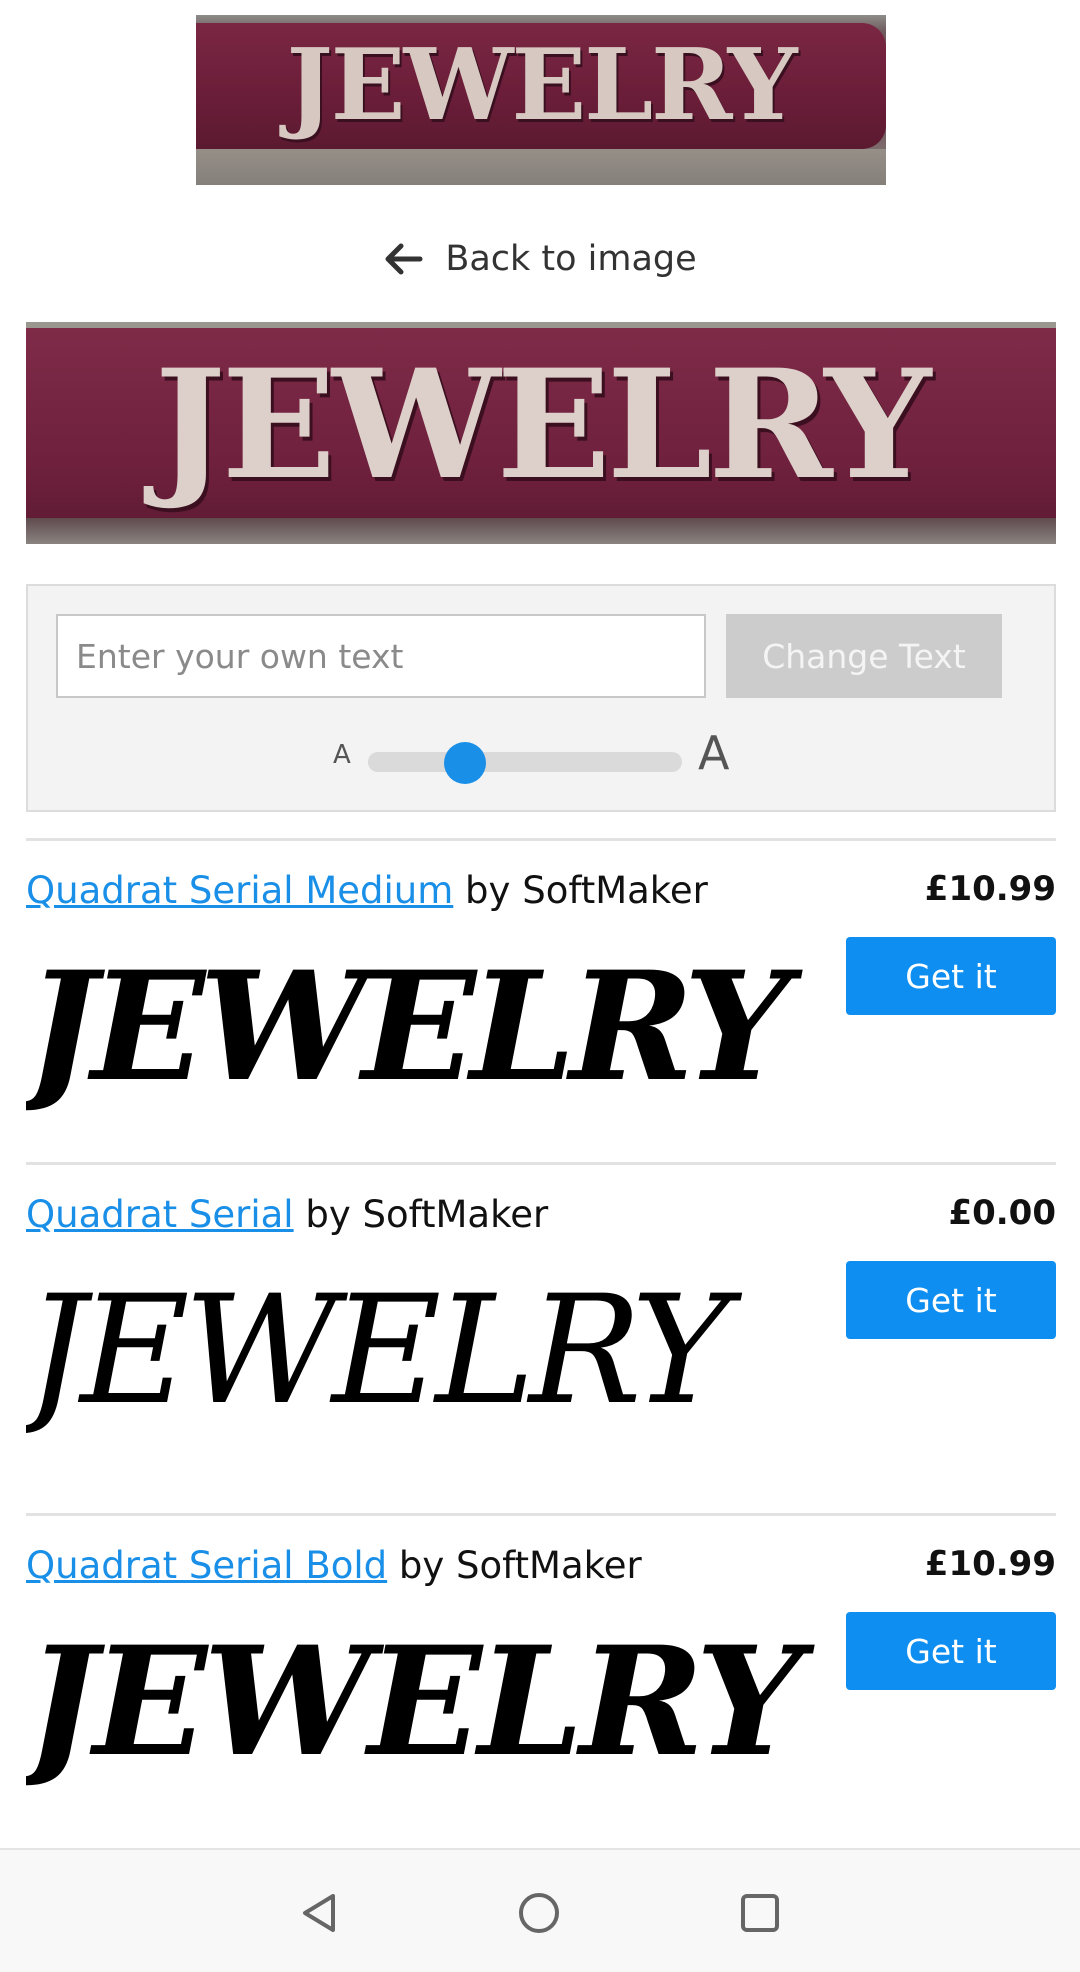  What do you see at coordinates (543, 425) in the screenshot?
I see `crop-sign-text: JEWELRY` at bounding box center [543, 425].